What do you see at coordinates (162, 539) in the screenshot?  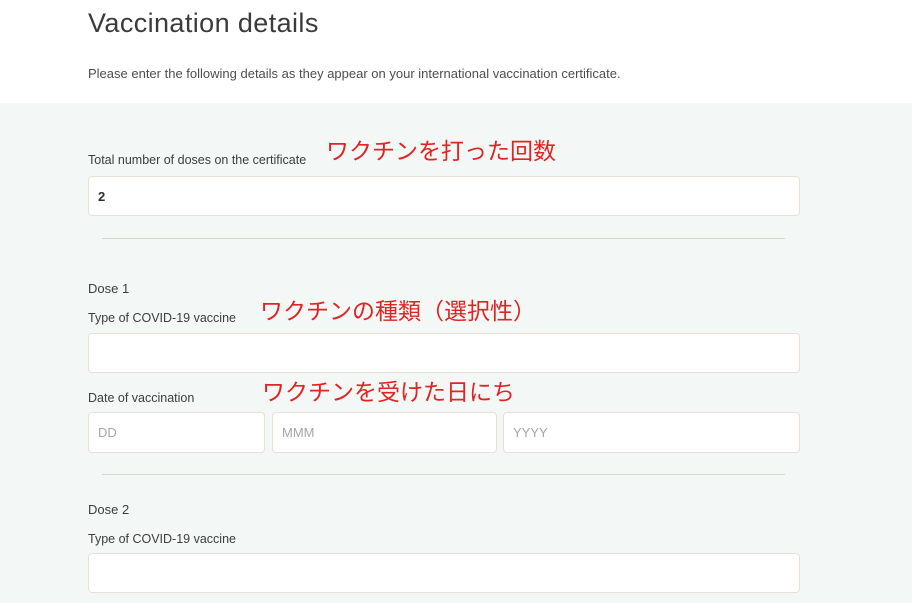 I see `dose2-vaccine-type-label: Type of COVID-19 vaccine` at bounding box center [162, 539].